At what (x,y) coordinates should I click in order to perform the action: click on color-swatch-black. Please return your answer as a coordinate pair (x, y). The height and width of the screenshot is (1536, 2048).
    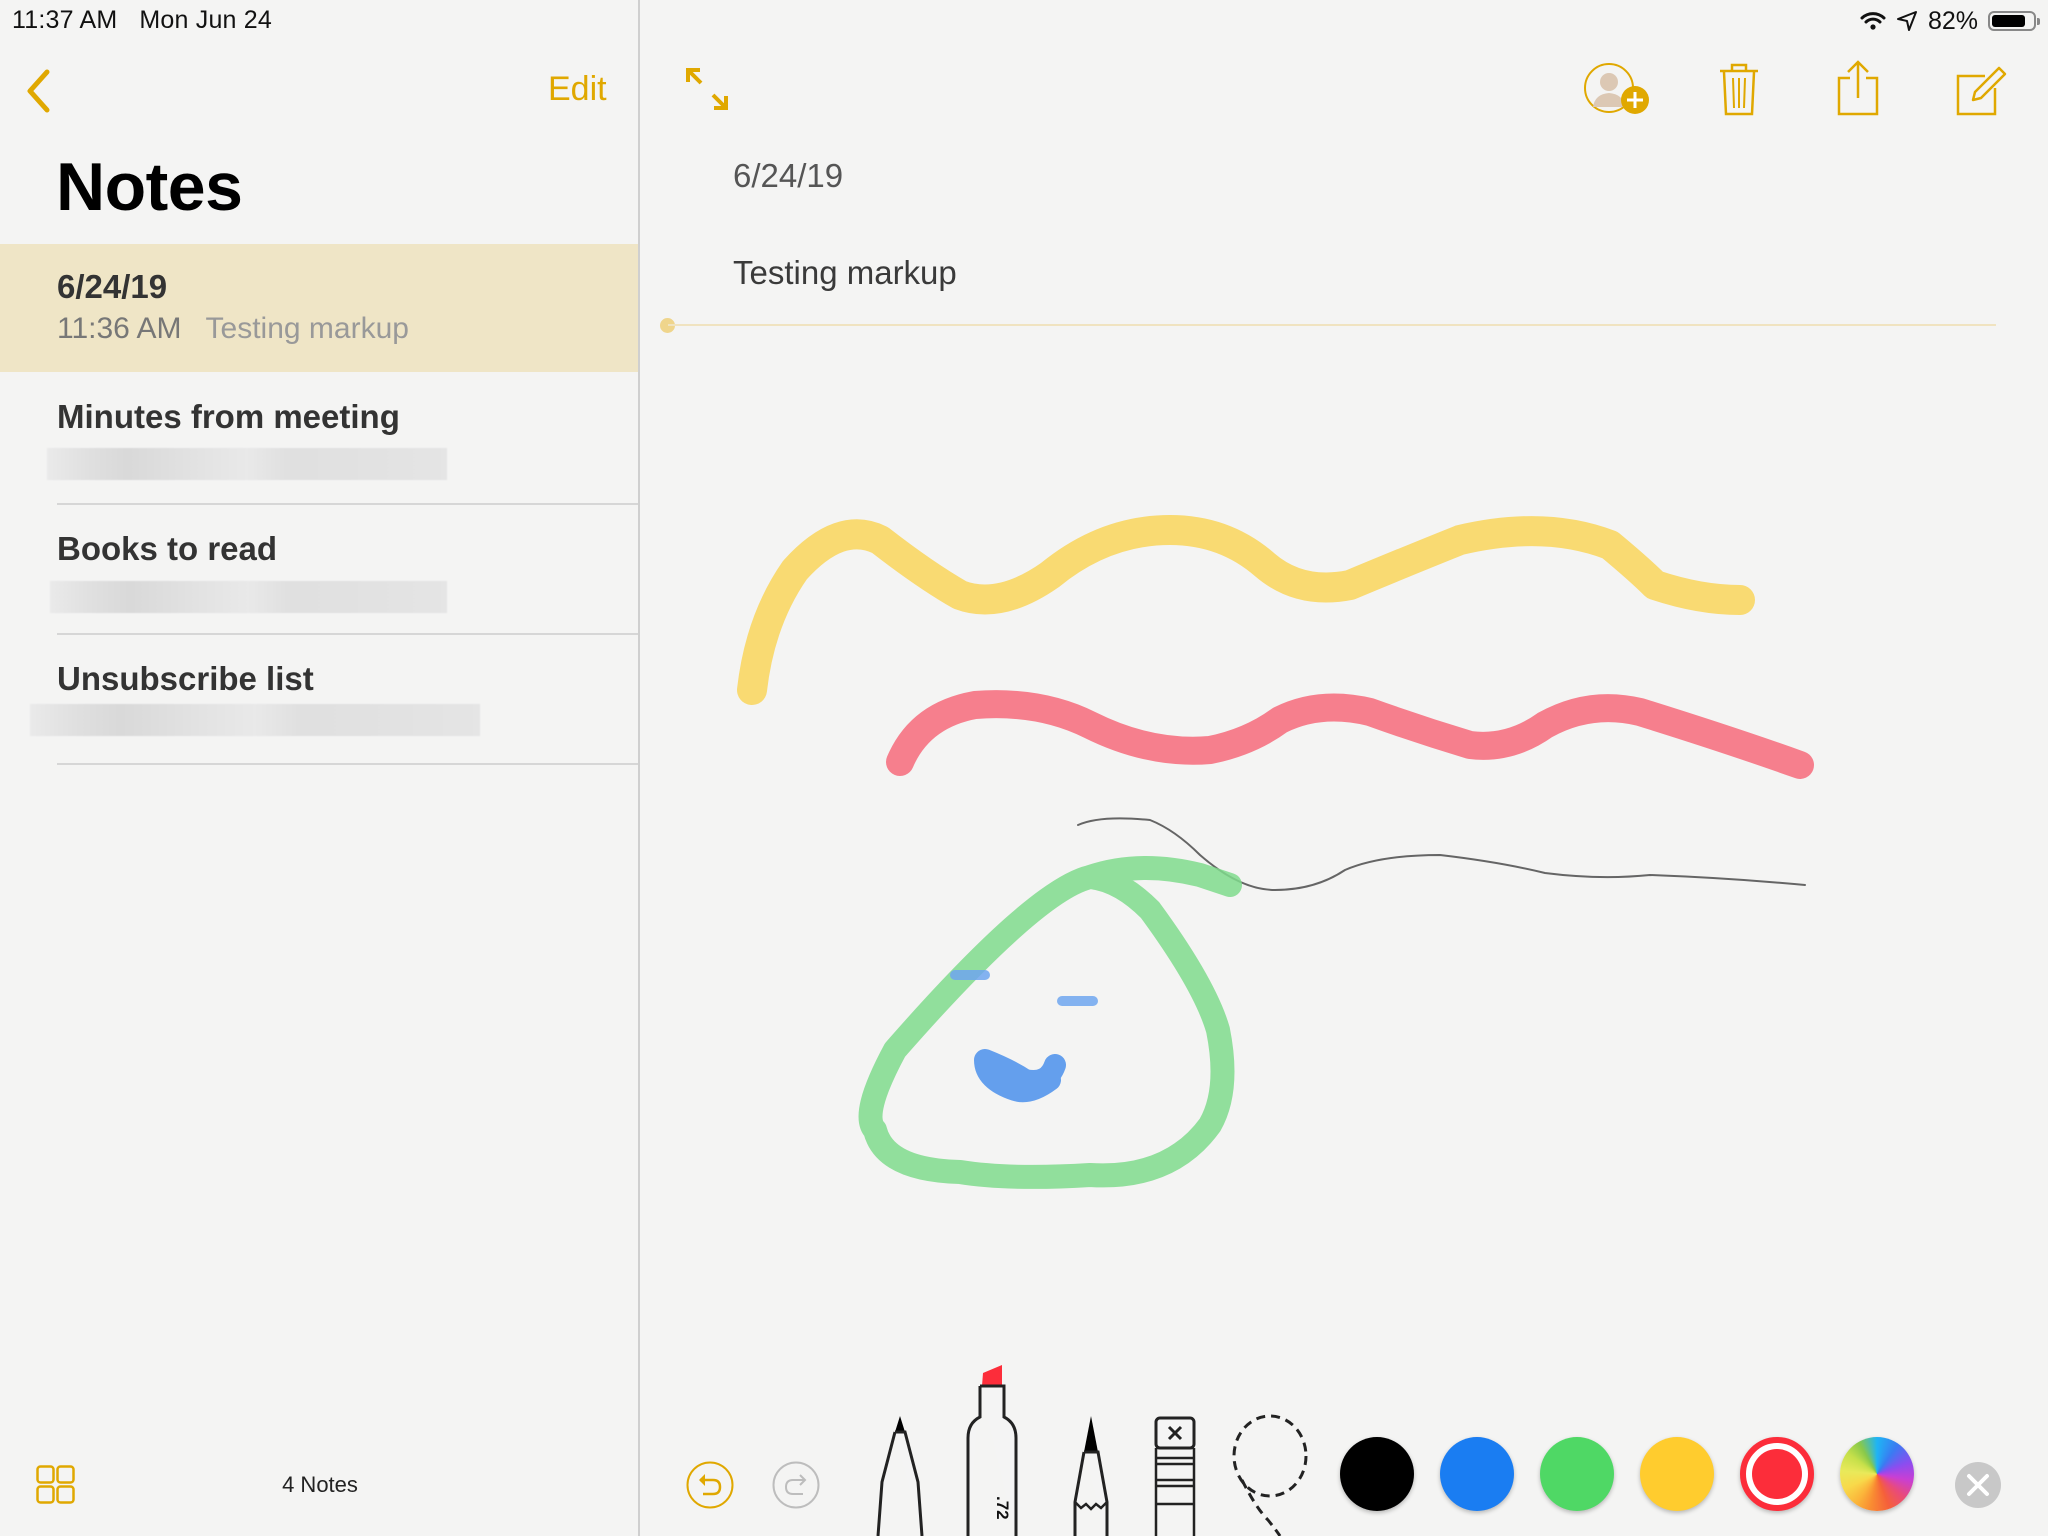
    Looking at the image, I should click on (1377, 1474).